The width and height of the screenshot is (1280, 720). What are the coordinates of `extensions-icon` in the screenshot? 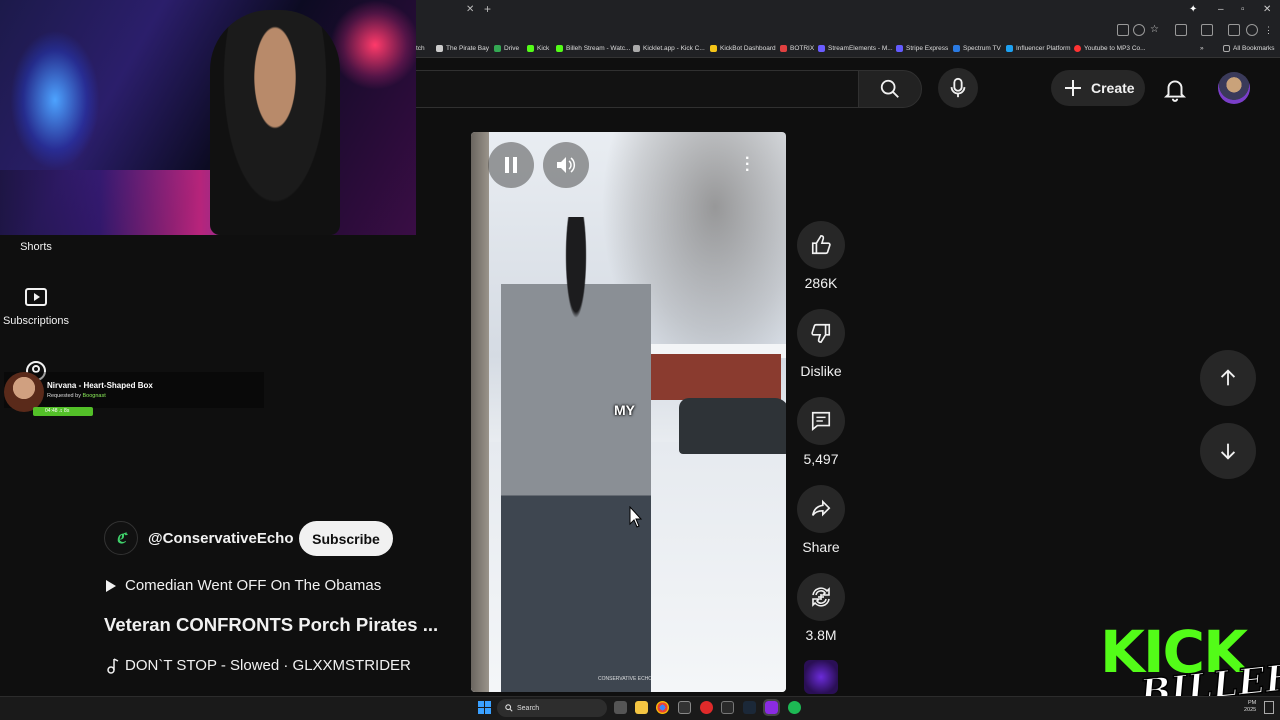 It's located at (1181, 30).